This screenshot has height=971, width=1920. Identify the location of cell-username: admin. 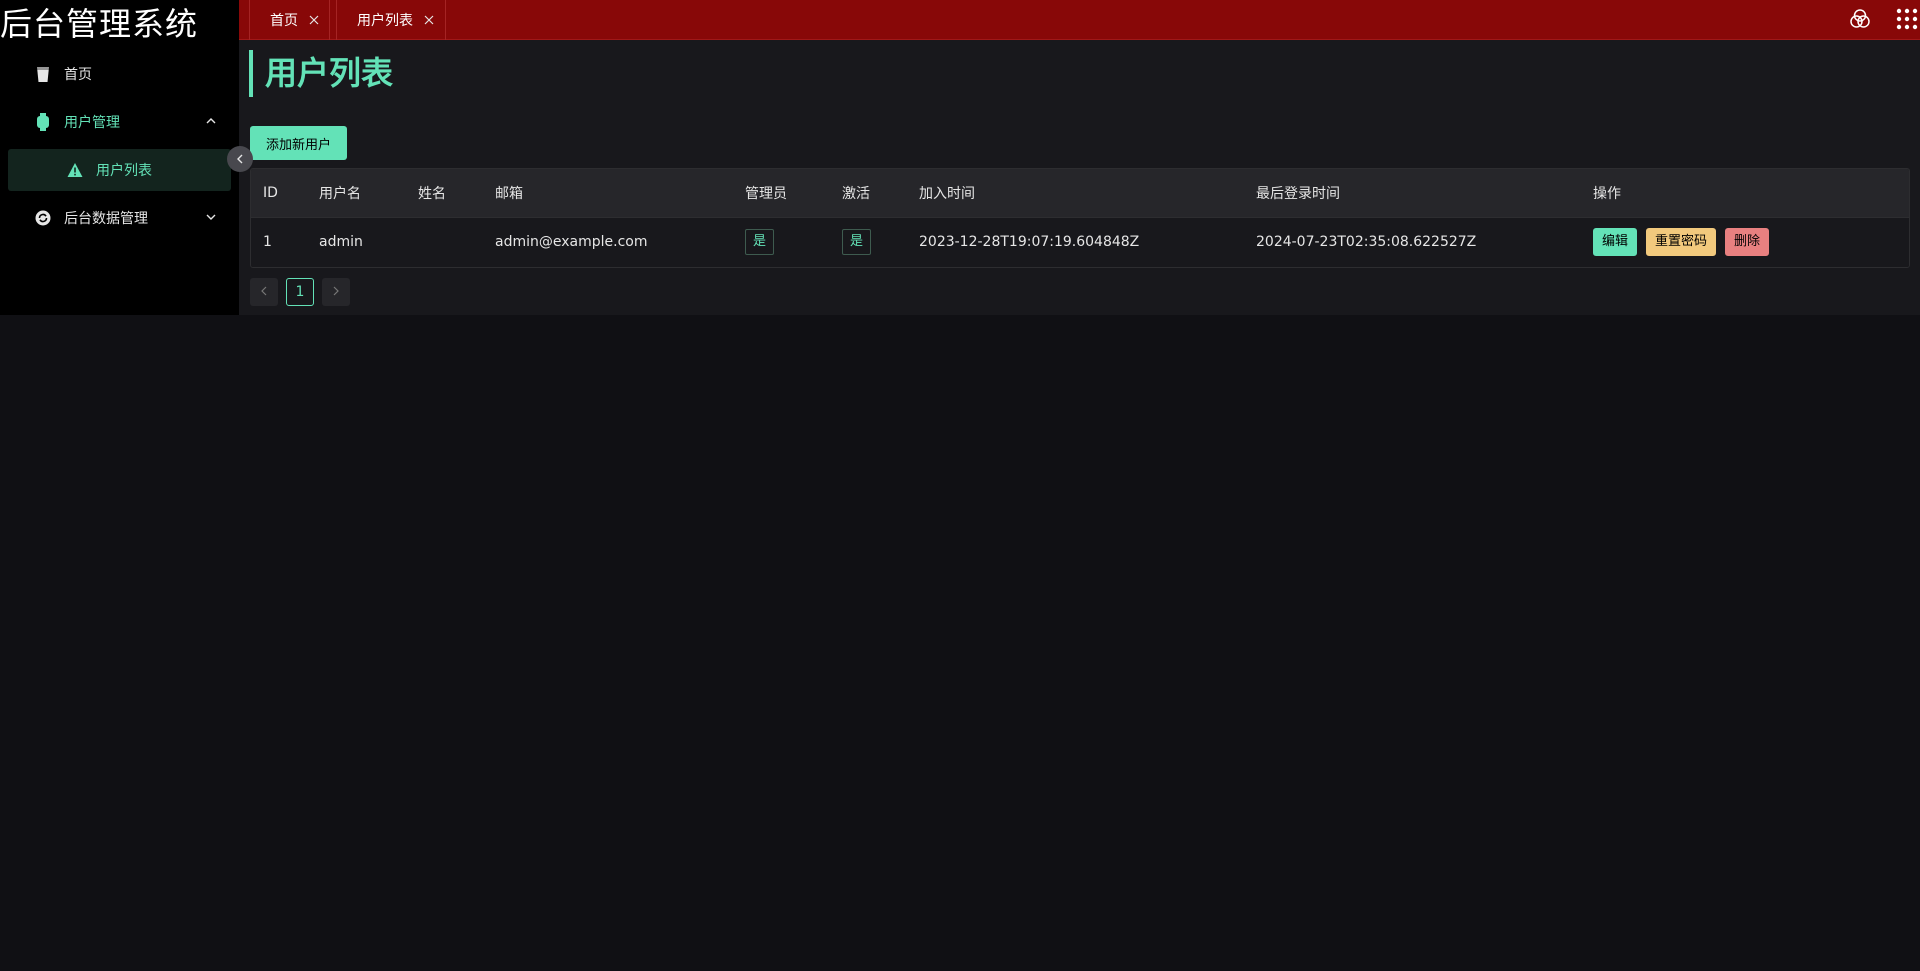
(341, 242).